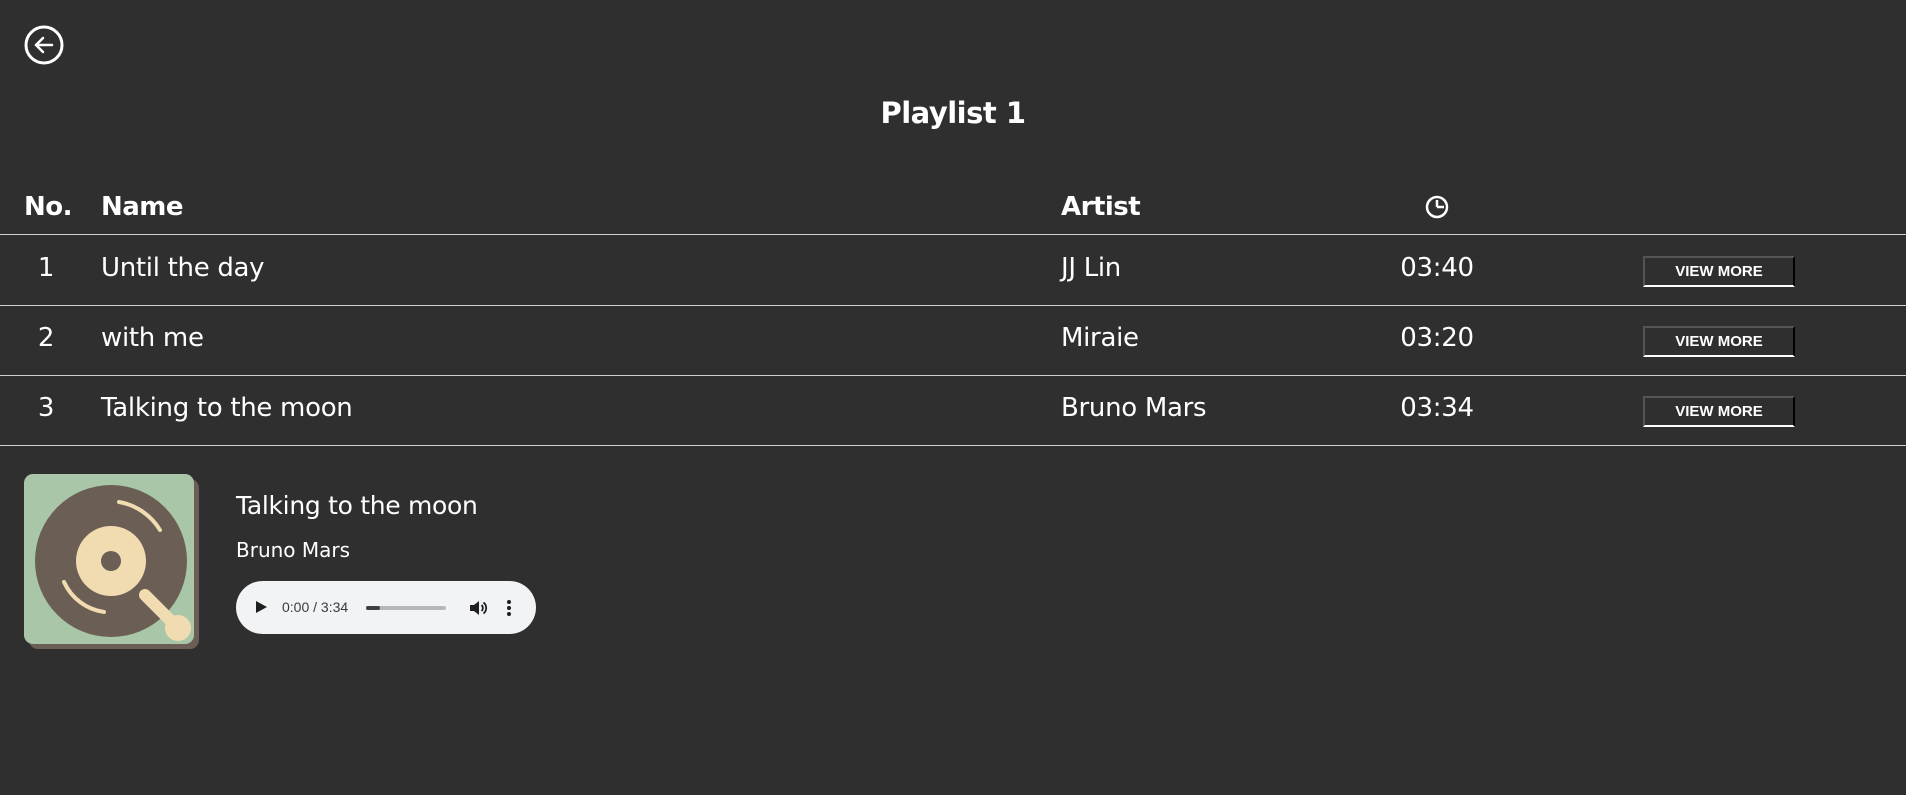 The width and height of the screenshot is (1906, 795). Describe the element at coordinates (227, 408) in the screenshot. I see `track-name: Talking to the moon` at that location.